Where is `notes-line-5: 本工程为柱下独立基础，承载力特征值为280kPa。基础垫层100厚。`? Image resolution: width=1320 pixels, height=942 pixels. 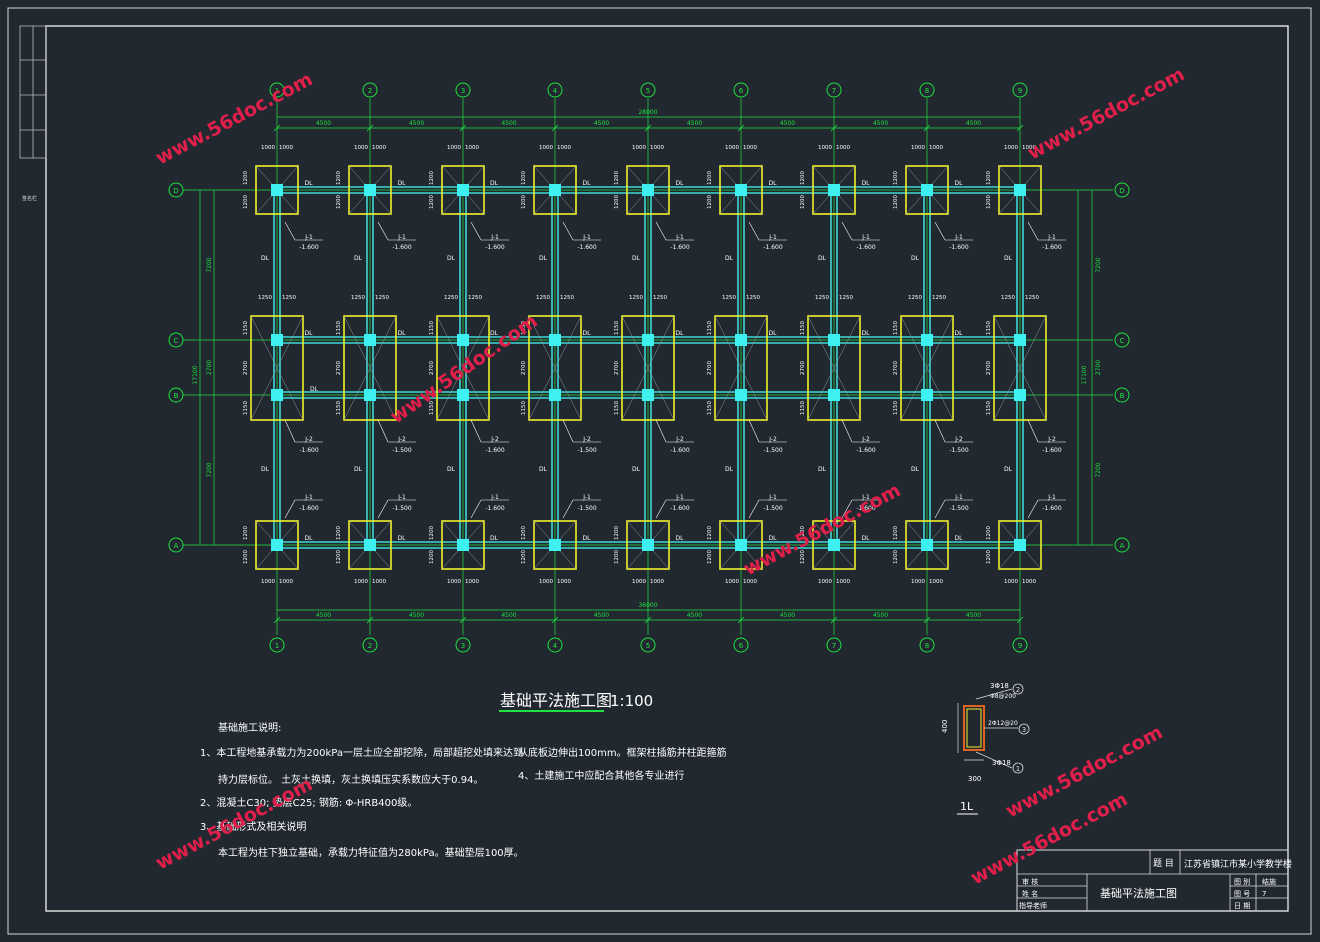 notes-line-5: 本工程为柱下独立基础，承载力特征值为280kPa。基础垫层100厚。 is located at coordinates (371, 852).